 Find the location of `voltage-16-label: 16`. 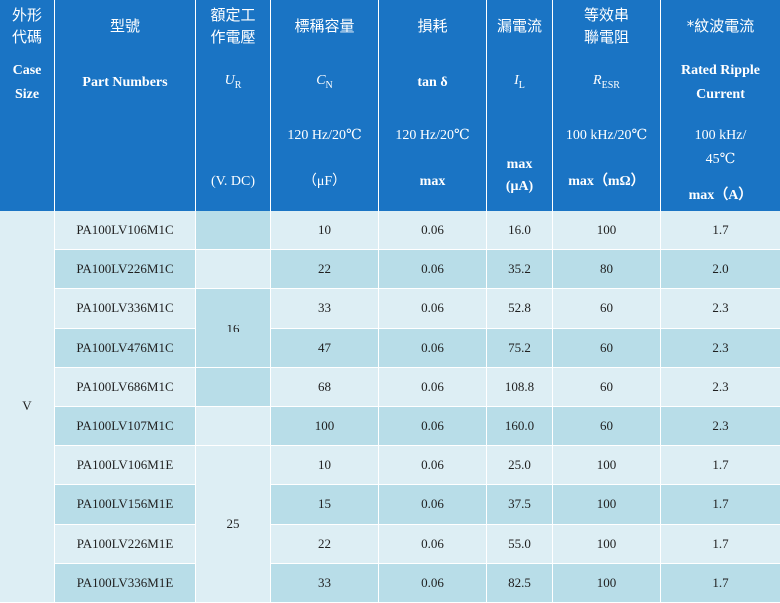

voltage-16-label: 16 is located at coordinates (233, 328).